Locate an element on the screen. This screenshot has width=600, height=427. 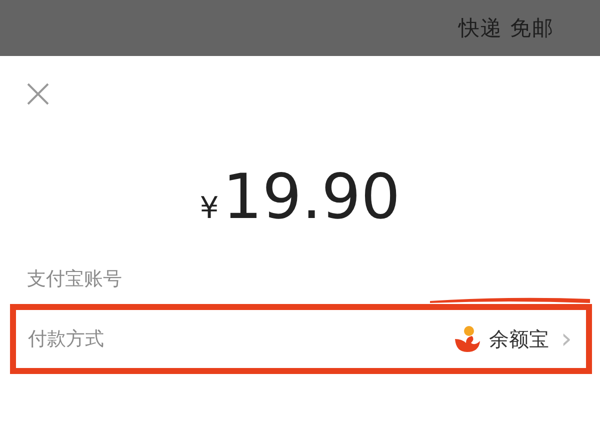
currency-symbol: ¥ is located at coordinates (209, 208).